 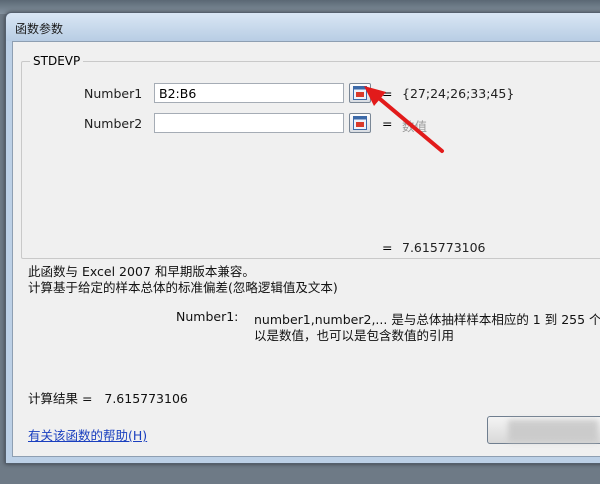 I want to click on number2-input, so click(x=249, y=123).